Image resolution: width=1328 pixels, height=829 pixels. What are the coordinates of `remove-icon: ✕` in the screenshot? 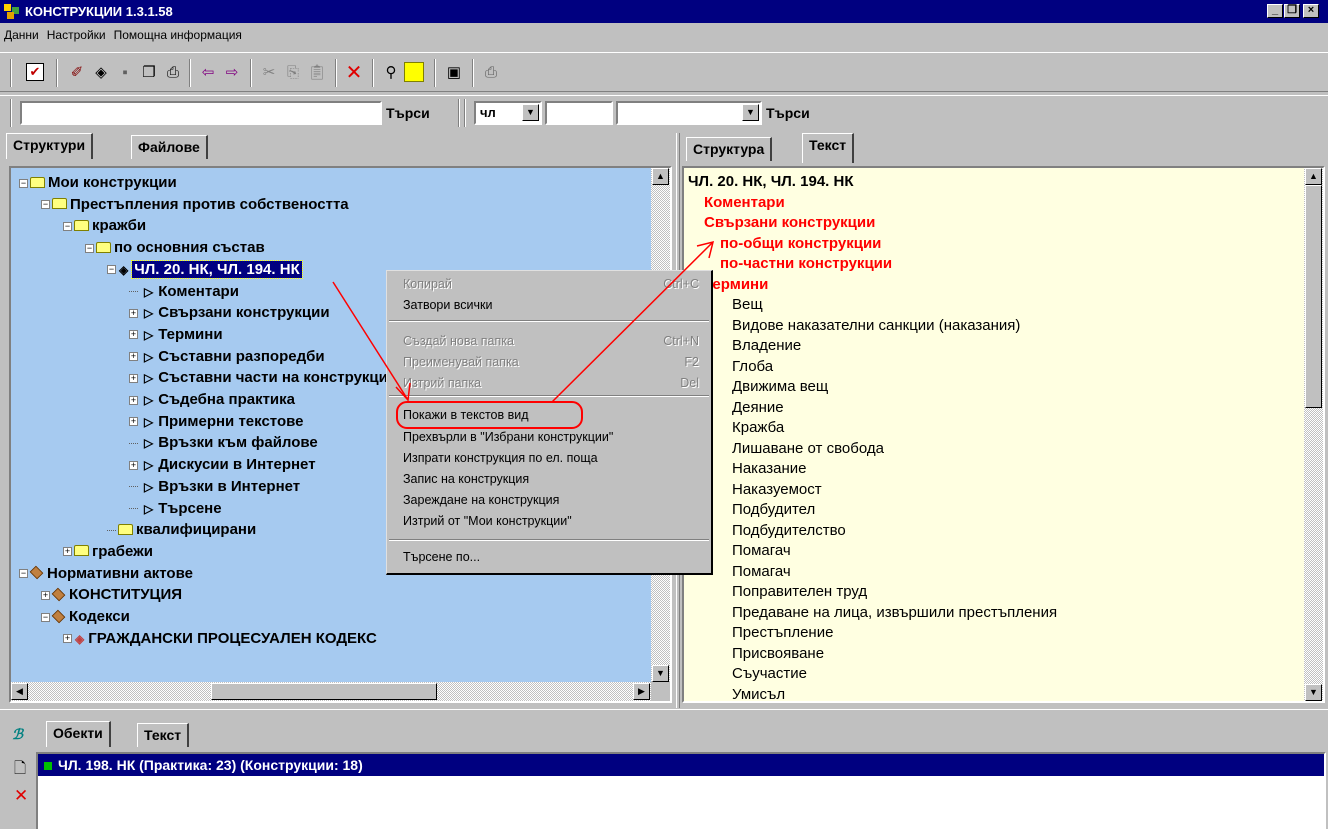 It's located at (21, 796).